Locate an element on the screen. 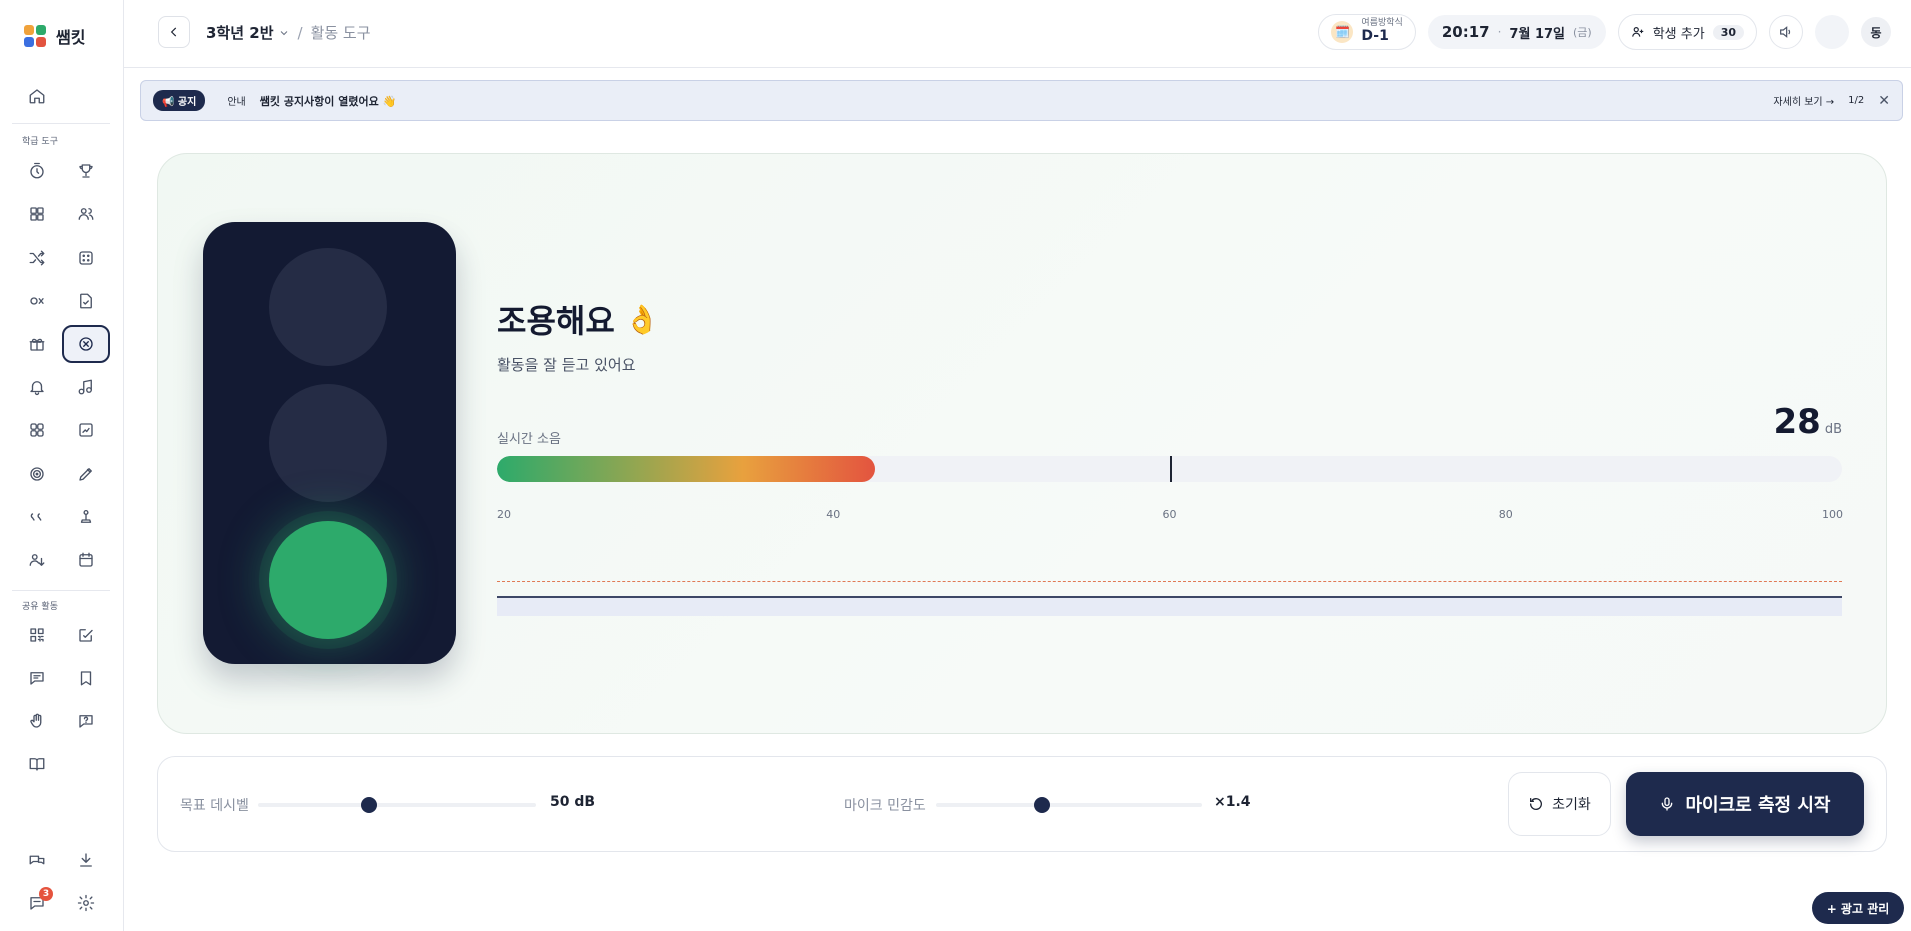 Image resolution: width=1911 pixels, height=931 pixels. gift-icon is located at coordinates (37, 344).